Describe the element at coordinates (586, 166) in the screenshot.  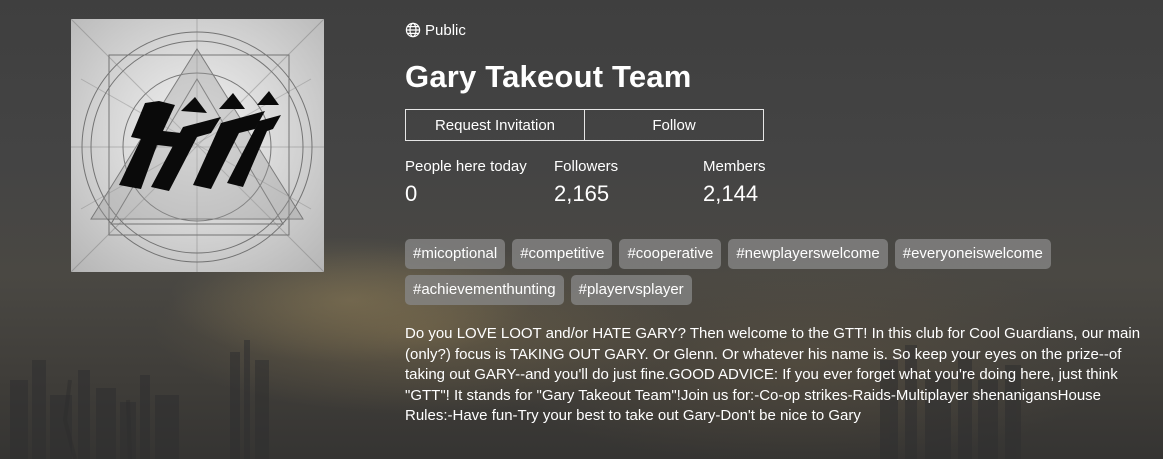
I see `stat-label: Followers` at that location.